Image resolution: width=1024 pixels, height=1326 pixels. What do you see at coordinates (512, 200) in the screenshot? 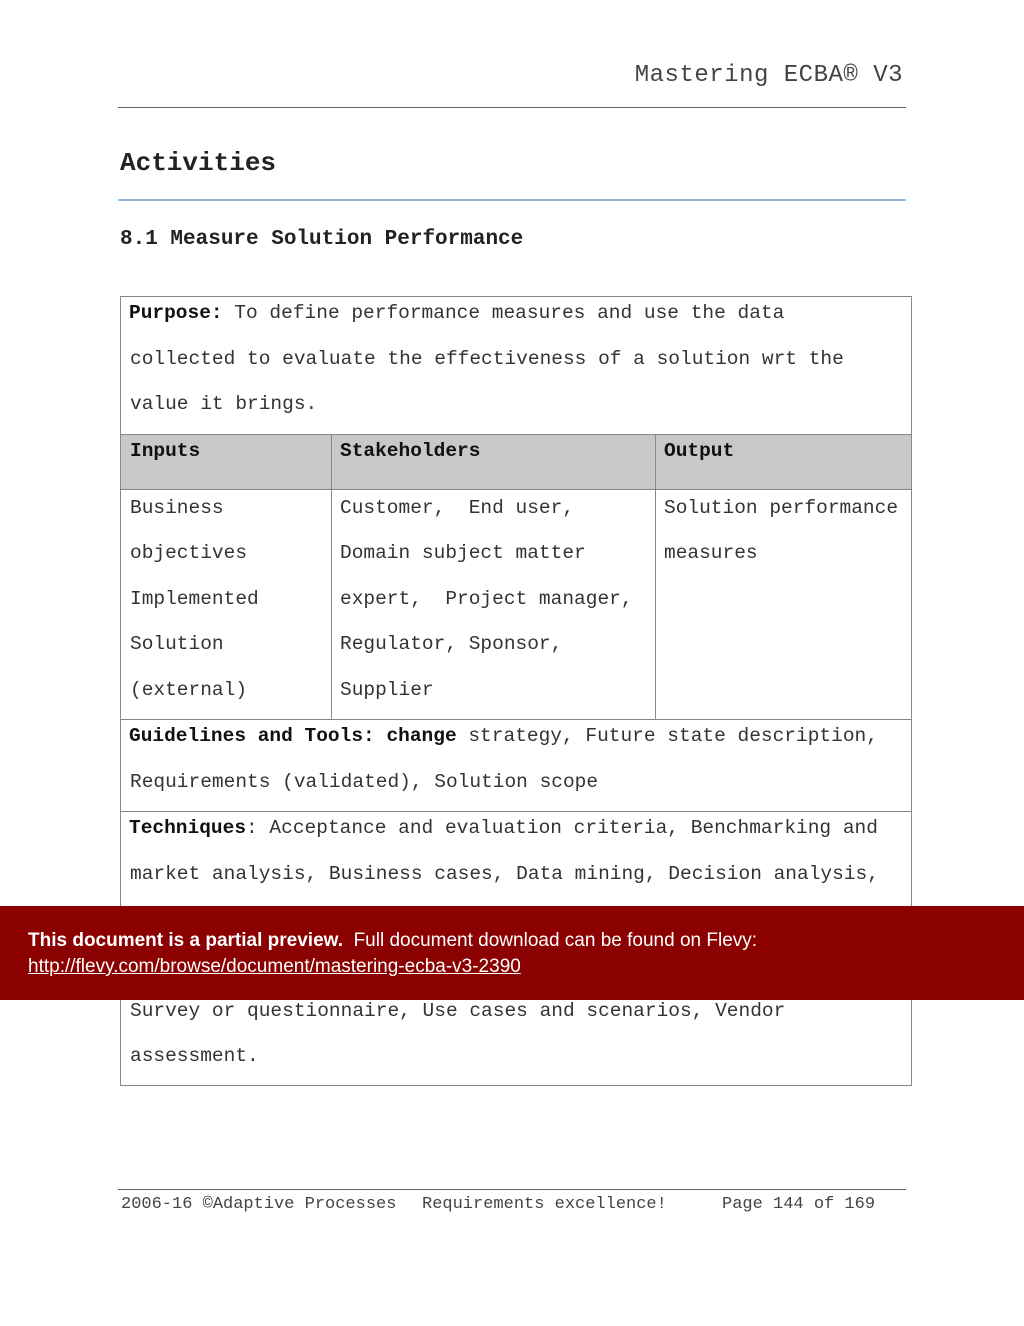
I see `section-divider` at bounding box center [512, 200].